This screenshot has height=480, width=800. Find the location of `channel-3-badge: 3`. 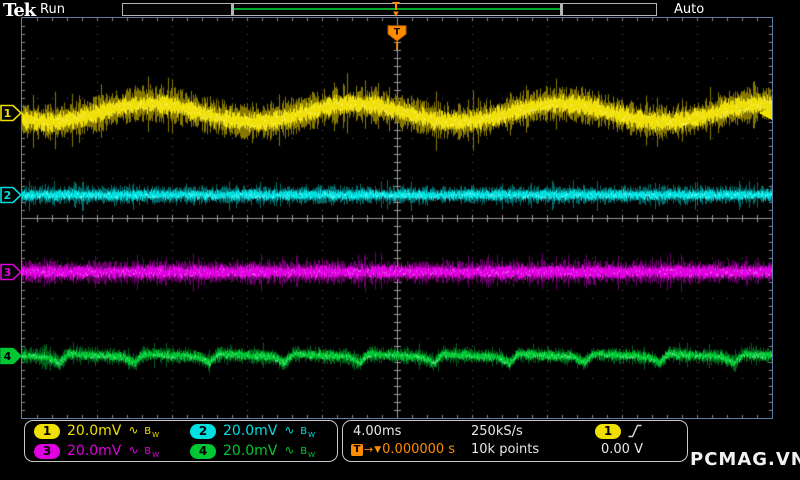

channel-3-badge: 3 is located at coordinates (47, 451).